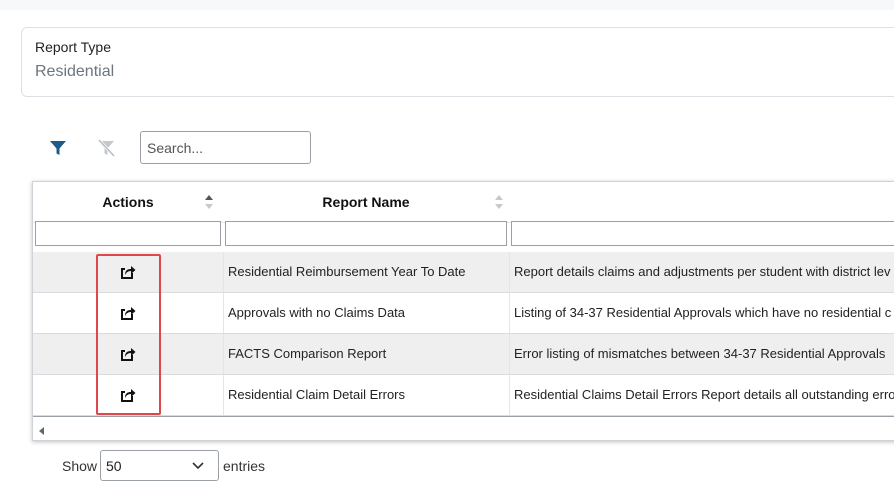 Image resolution: width=894 pixels, height=481 pixels. What do you see at coordinates (244, 466) in the screenshot?
I see `entries-label: entries` at bounding box center [244, 466].